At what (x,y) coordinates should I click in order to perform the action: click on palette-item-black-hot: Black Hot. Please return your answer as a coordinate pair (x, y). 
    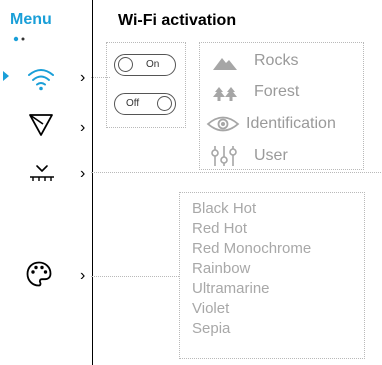
    Looking at the image, I should click on (251, 209).